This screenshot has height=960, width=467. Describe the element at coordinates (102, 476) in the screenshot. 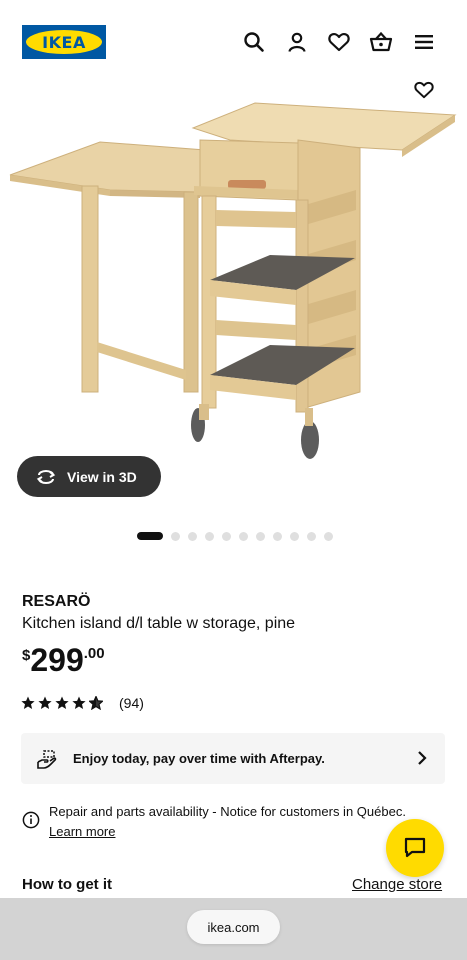

I see `view-in-3d-label: View in 3D` at that location.